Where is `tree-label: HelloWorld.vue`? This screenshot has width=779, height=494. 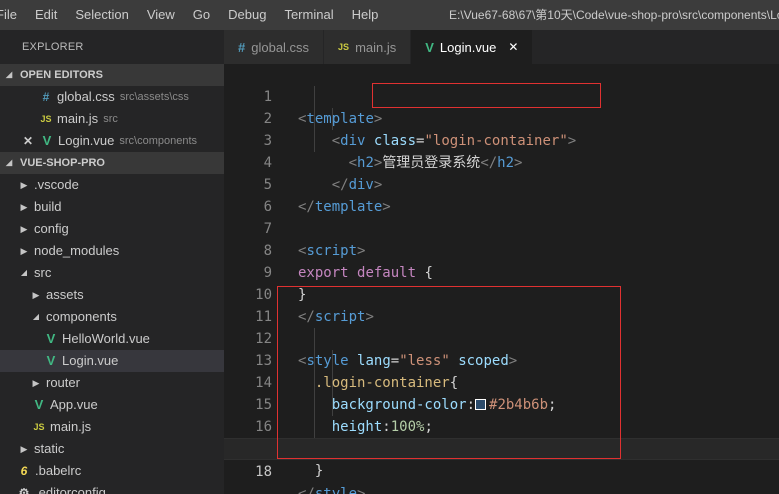 tree-label: HelloWorld.vue is located at coordinates (106, 338).